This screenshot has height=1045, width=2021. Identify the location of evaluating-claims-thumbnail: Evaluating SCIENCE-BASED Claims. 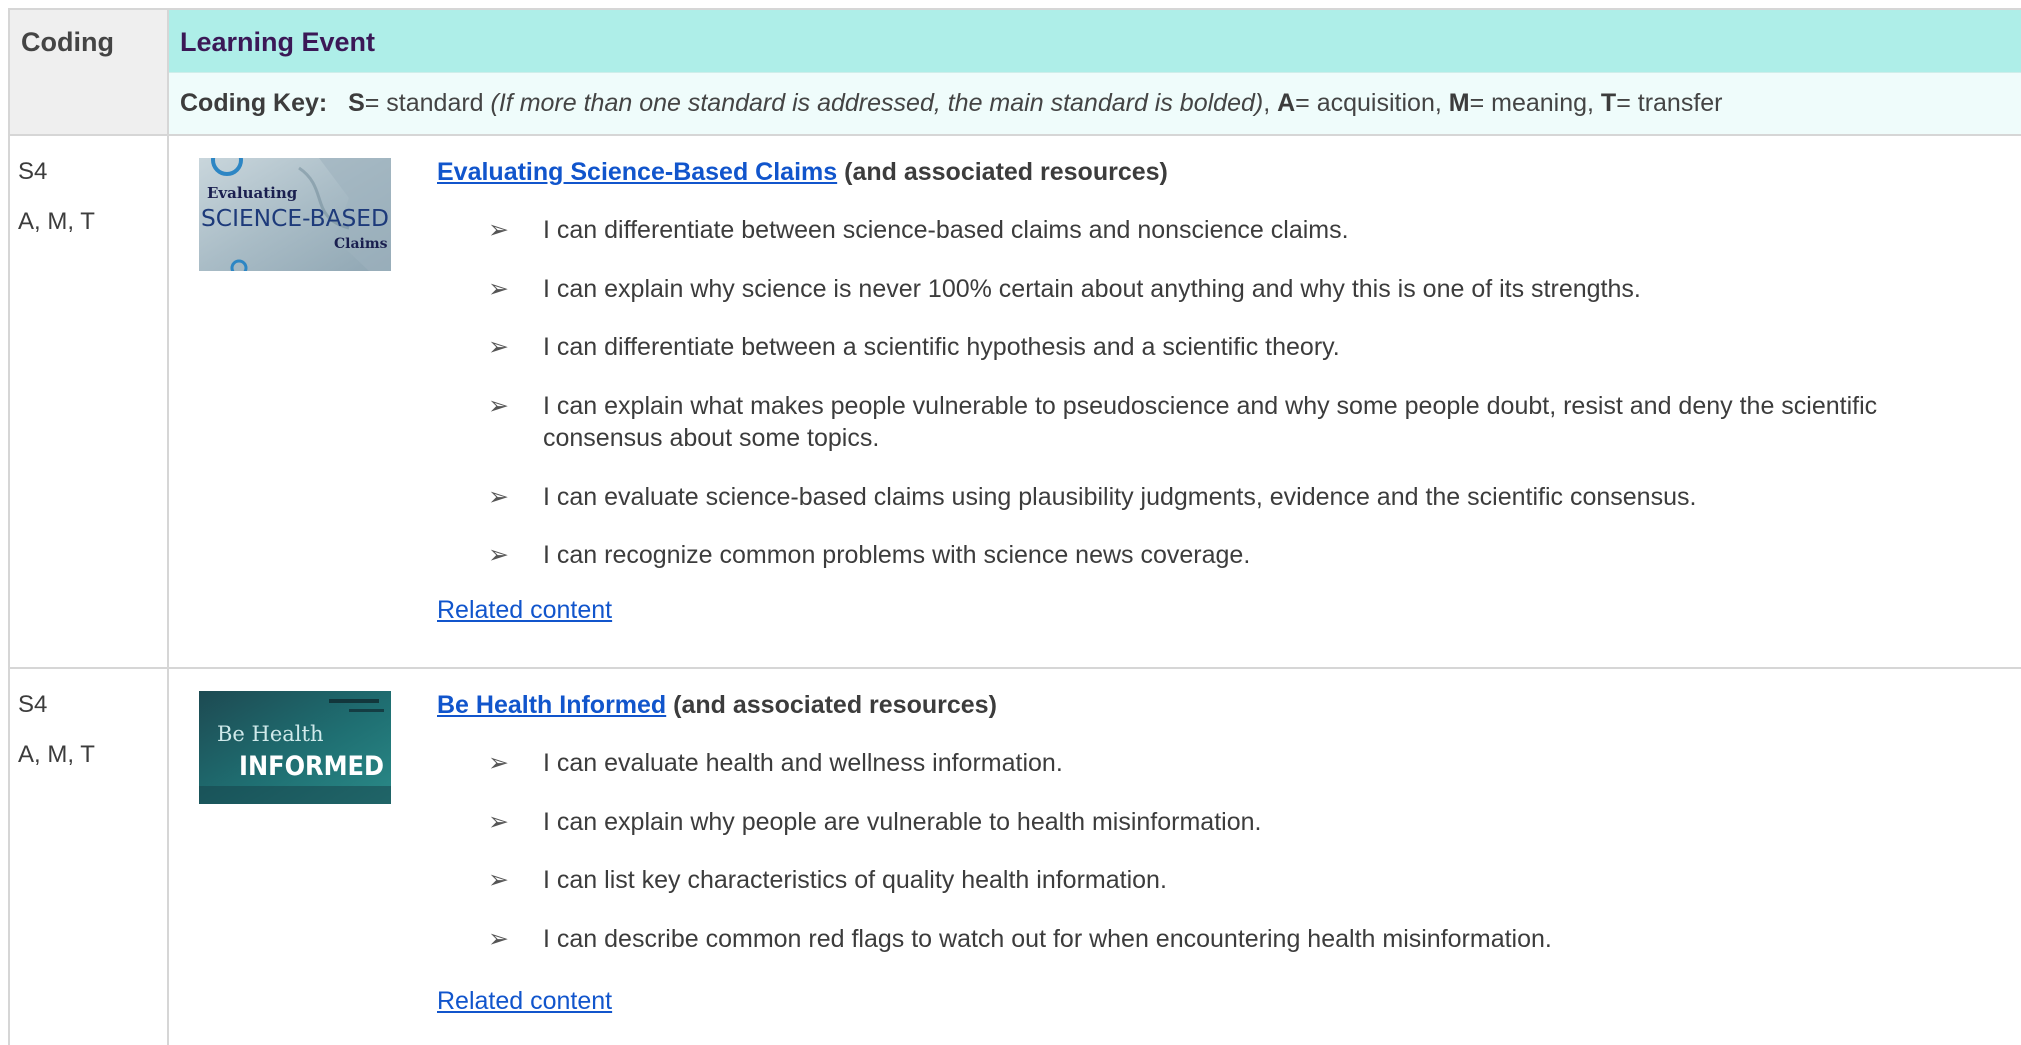
(295, 214).